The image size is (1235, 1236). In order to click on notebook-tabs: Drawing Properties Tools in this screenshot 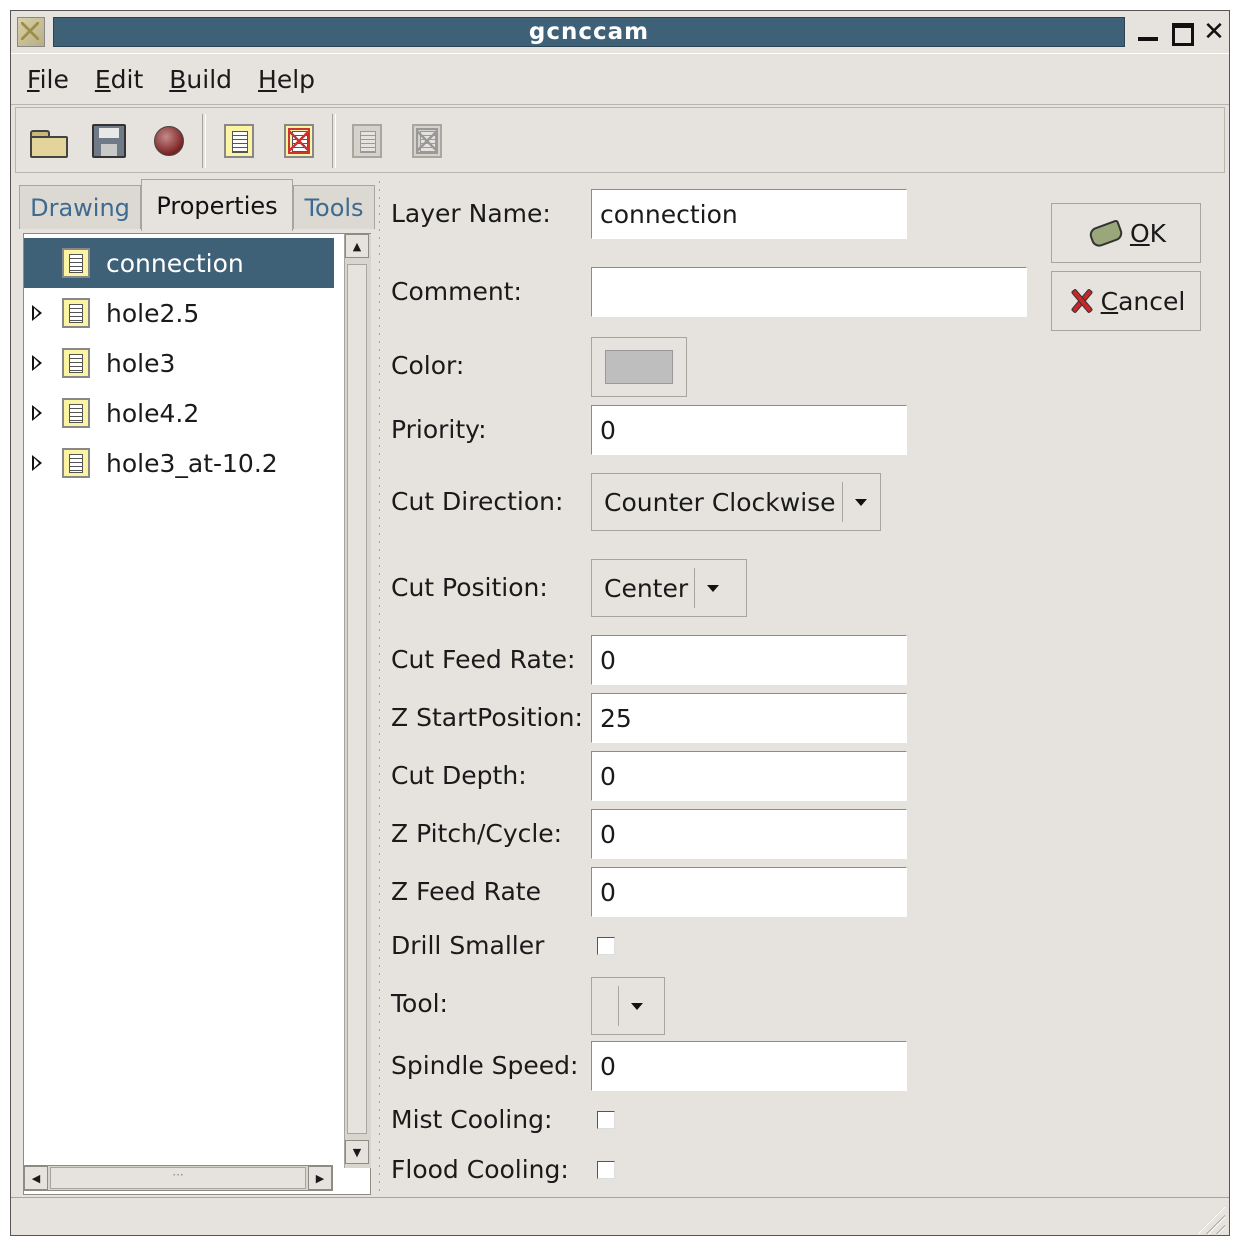, I will do `click(197, 205)`.